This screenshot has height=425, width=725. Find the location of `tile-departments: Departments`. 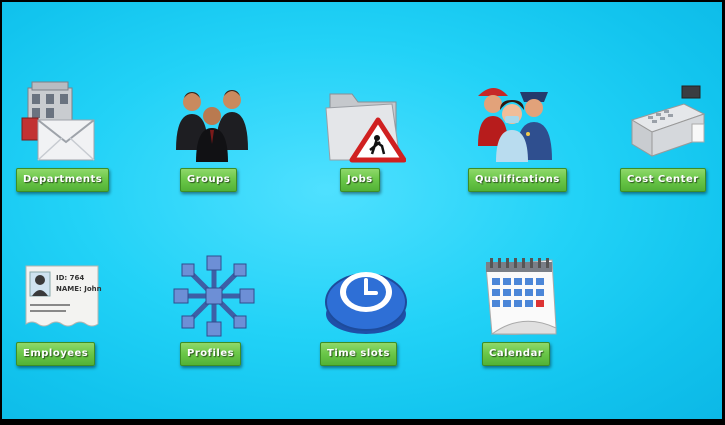

tile-departments: Departments is located at coordinates (60, 140).